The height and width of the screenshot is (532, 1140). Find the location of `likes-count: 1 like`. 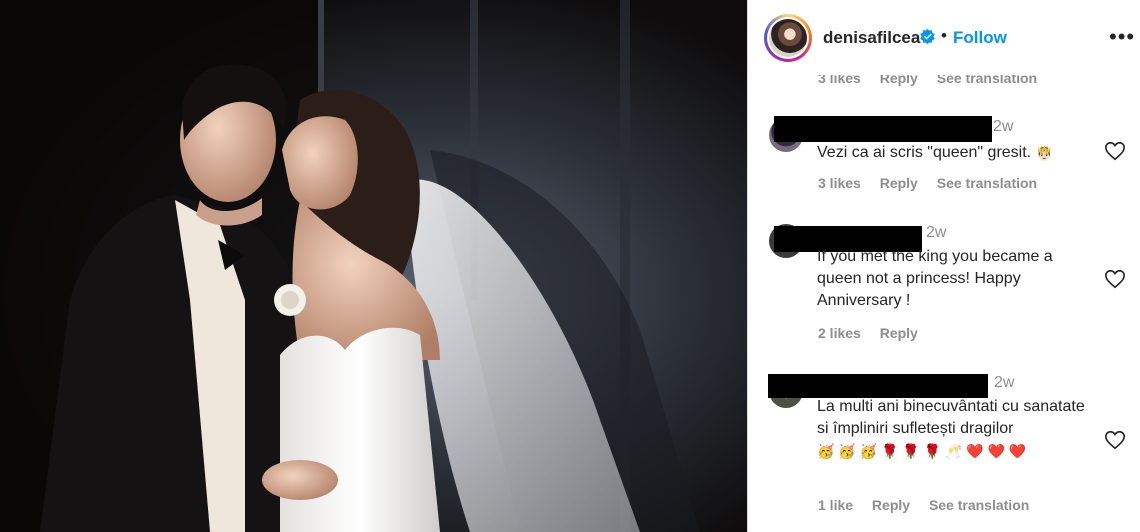

likes-count: 1 like is located at coordinates (835, 505).